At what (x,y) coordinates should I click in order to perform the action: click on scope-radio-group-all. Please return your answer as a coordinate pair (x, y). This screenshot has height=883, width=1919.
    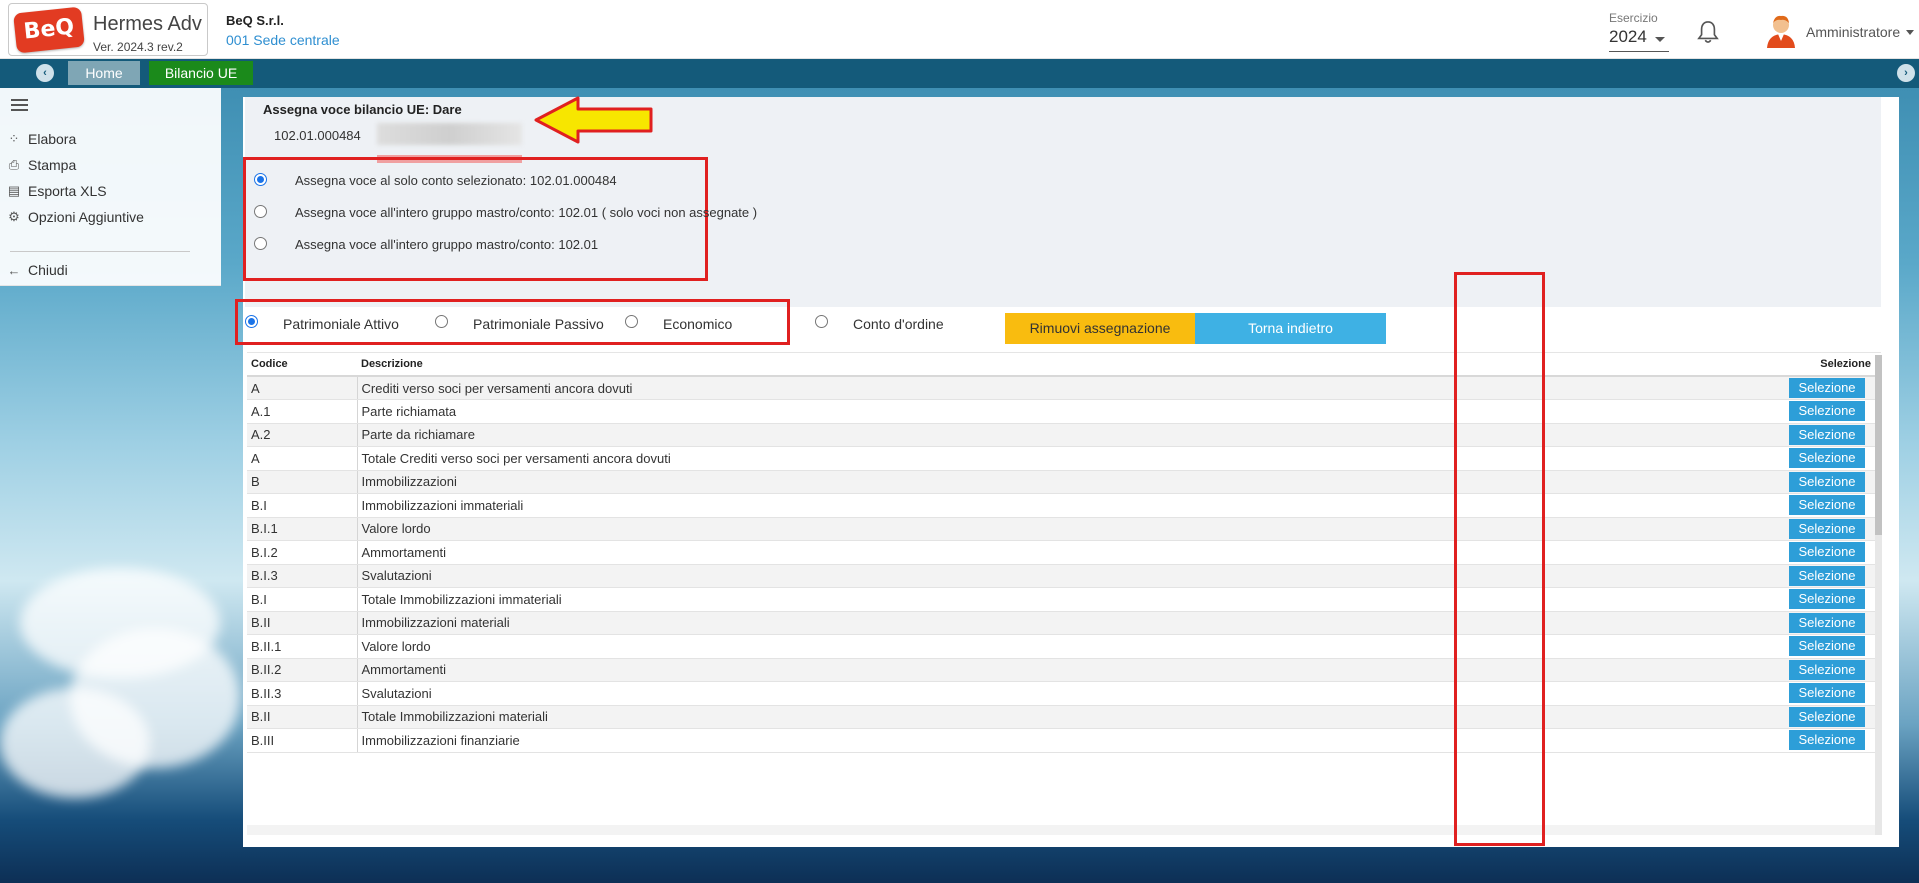
    Looking at the image, I should click on (260, 243).